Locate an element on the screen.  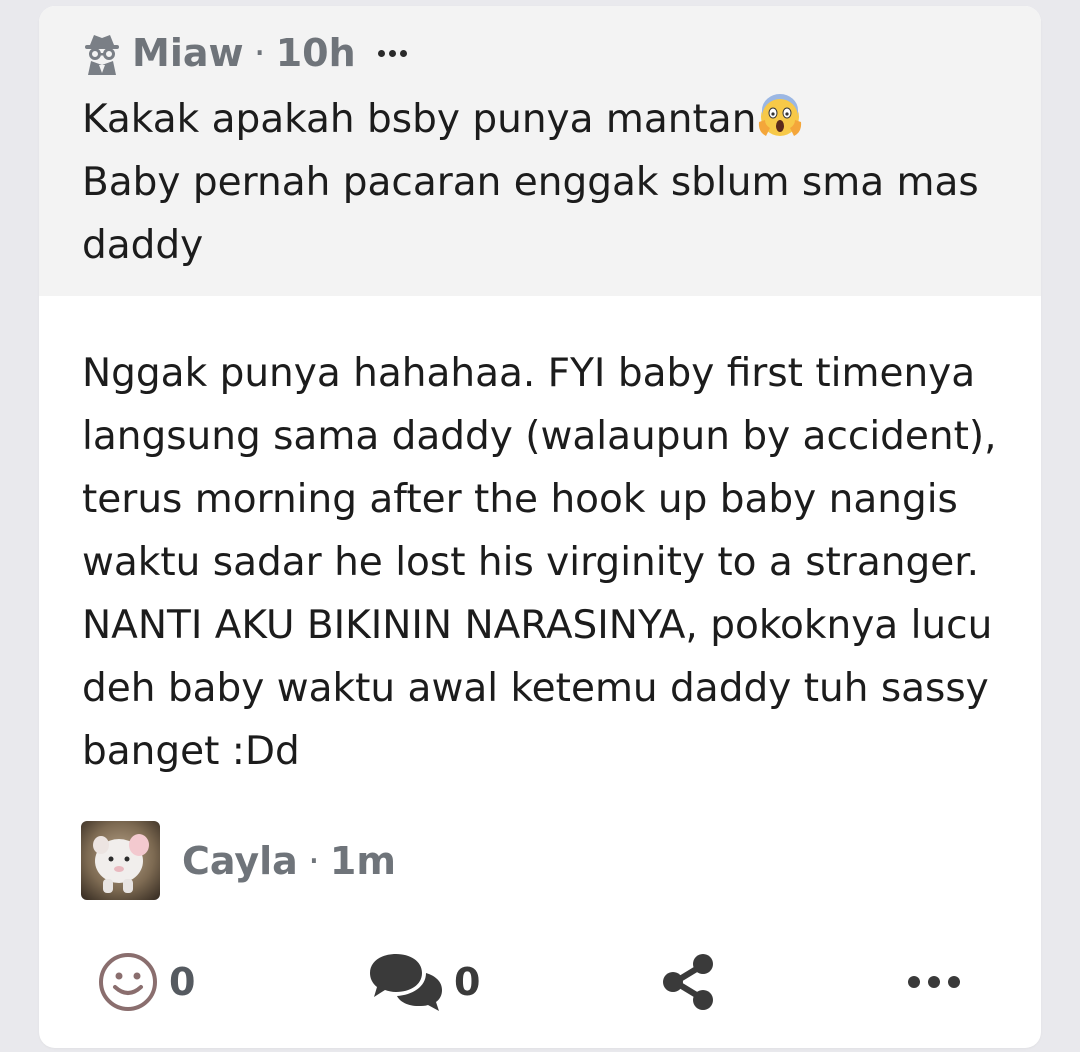
author-name: Cayla is located at coordinates (240, 861).